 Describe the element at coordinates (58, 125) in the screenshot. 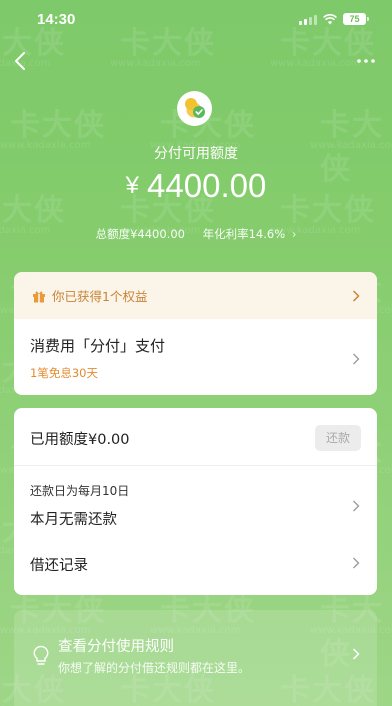

I see `watermark-brand: 卡大侠` at that location.